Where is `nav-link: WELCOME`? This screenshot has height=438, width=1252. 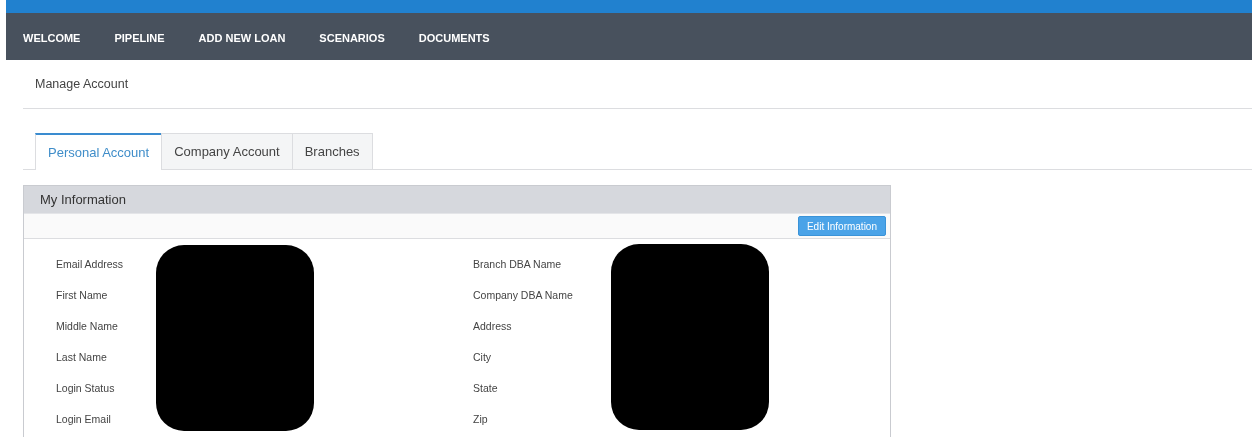 nav-link: WELCOME is located at coordinates (52, 36).